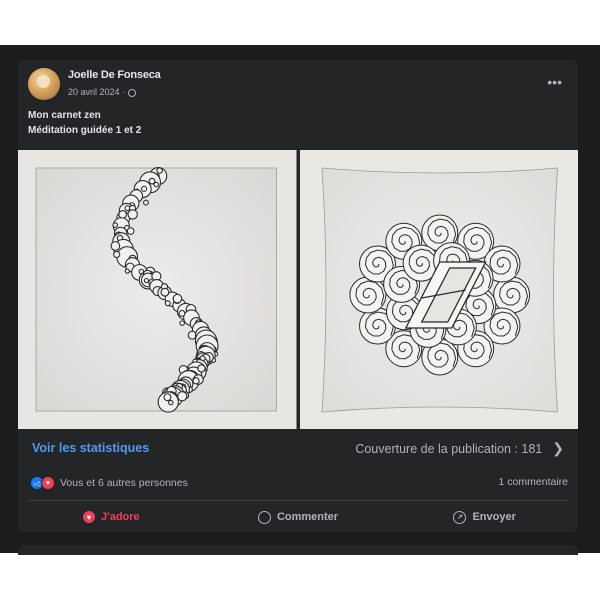 The image size is (600, 600). What do you see at coordinates (84, 123) in the screenshot?
I see `post-text: Mon carnet zen Méditation guidée 1 et 2` at bounding box center [84, 123].